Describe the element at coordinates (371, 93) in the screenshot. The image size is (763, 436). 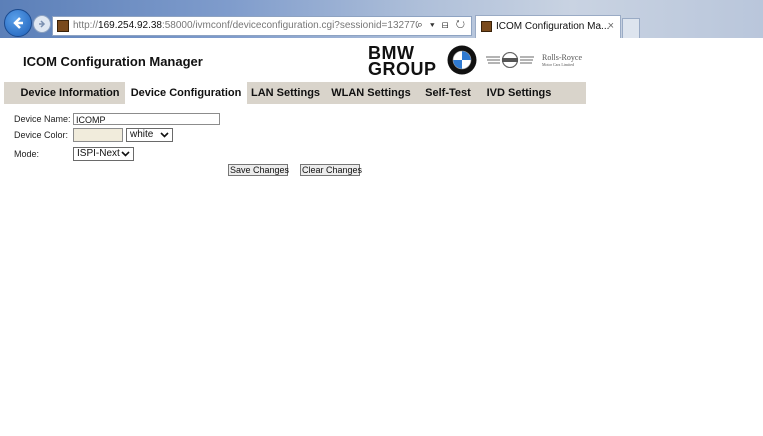
I see `tab-wlan-settings: WLAN Settings` at that location.